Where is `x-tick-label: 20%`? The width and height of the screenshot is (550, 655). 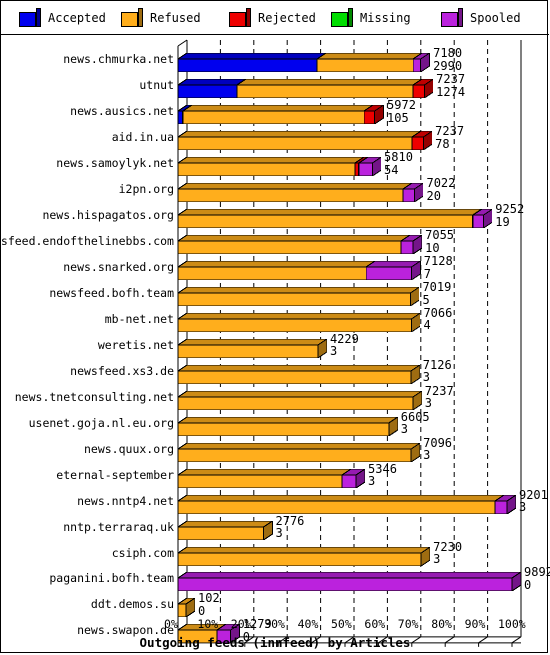
x-tick-label: 20% is located at coordinates (241, 624).